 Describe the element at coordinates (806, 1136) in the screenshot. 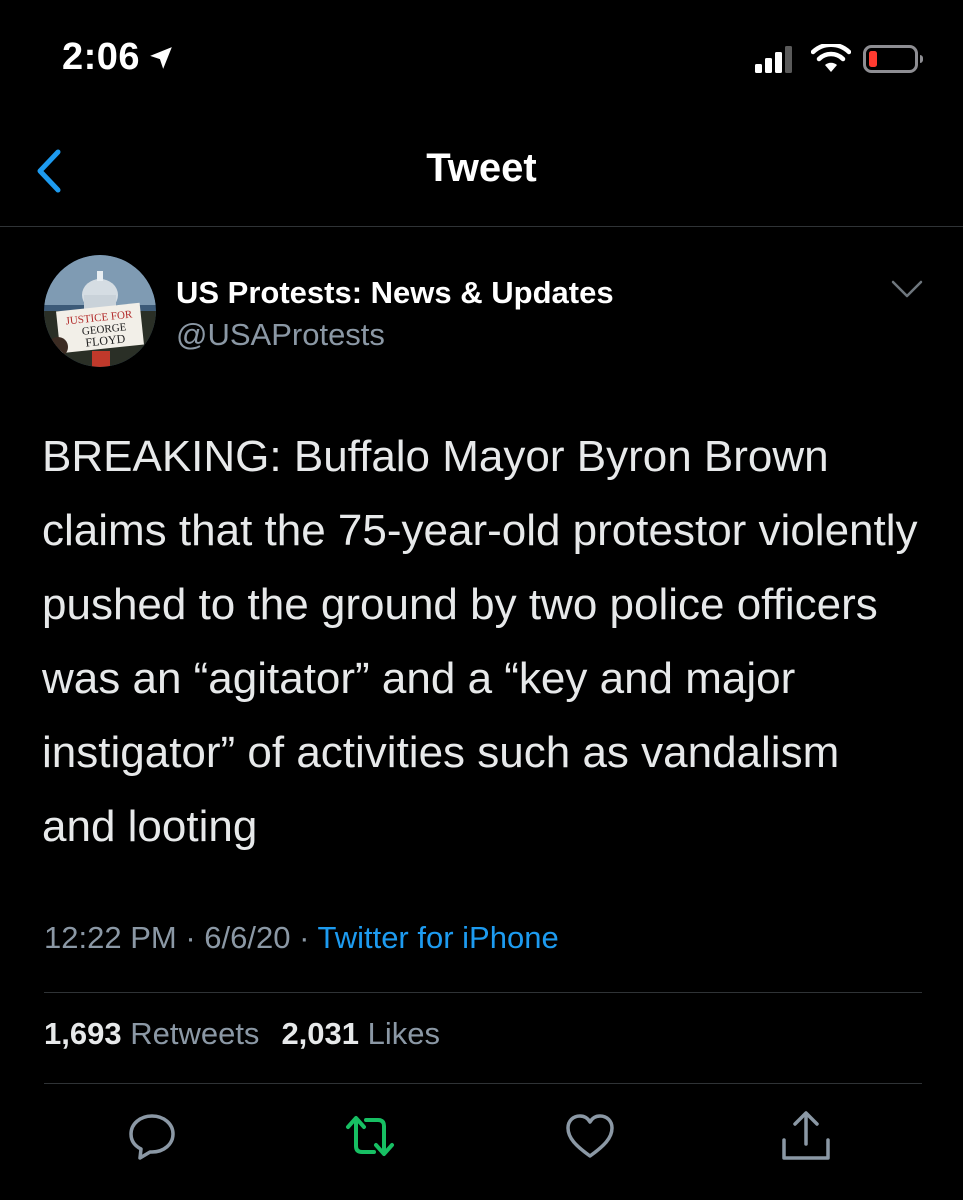

I see `share-icon` at that location.